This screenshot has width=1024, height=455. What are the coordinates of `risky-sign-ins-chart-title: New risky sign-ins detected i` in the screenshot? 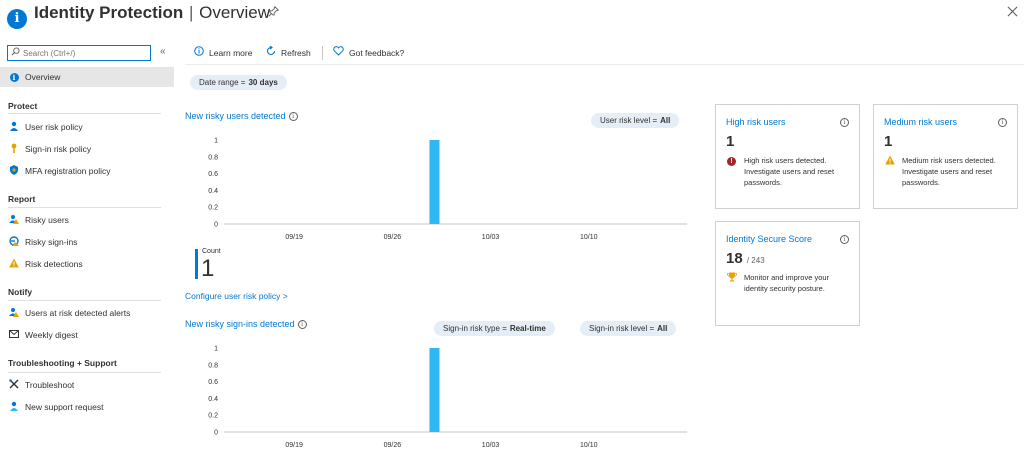 It's located at (246, 324).